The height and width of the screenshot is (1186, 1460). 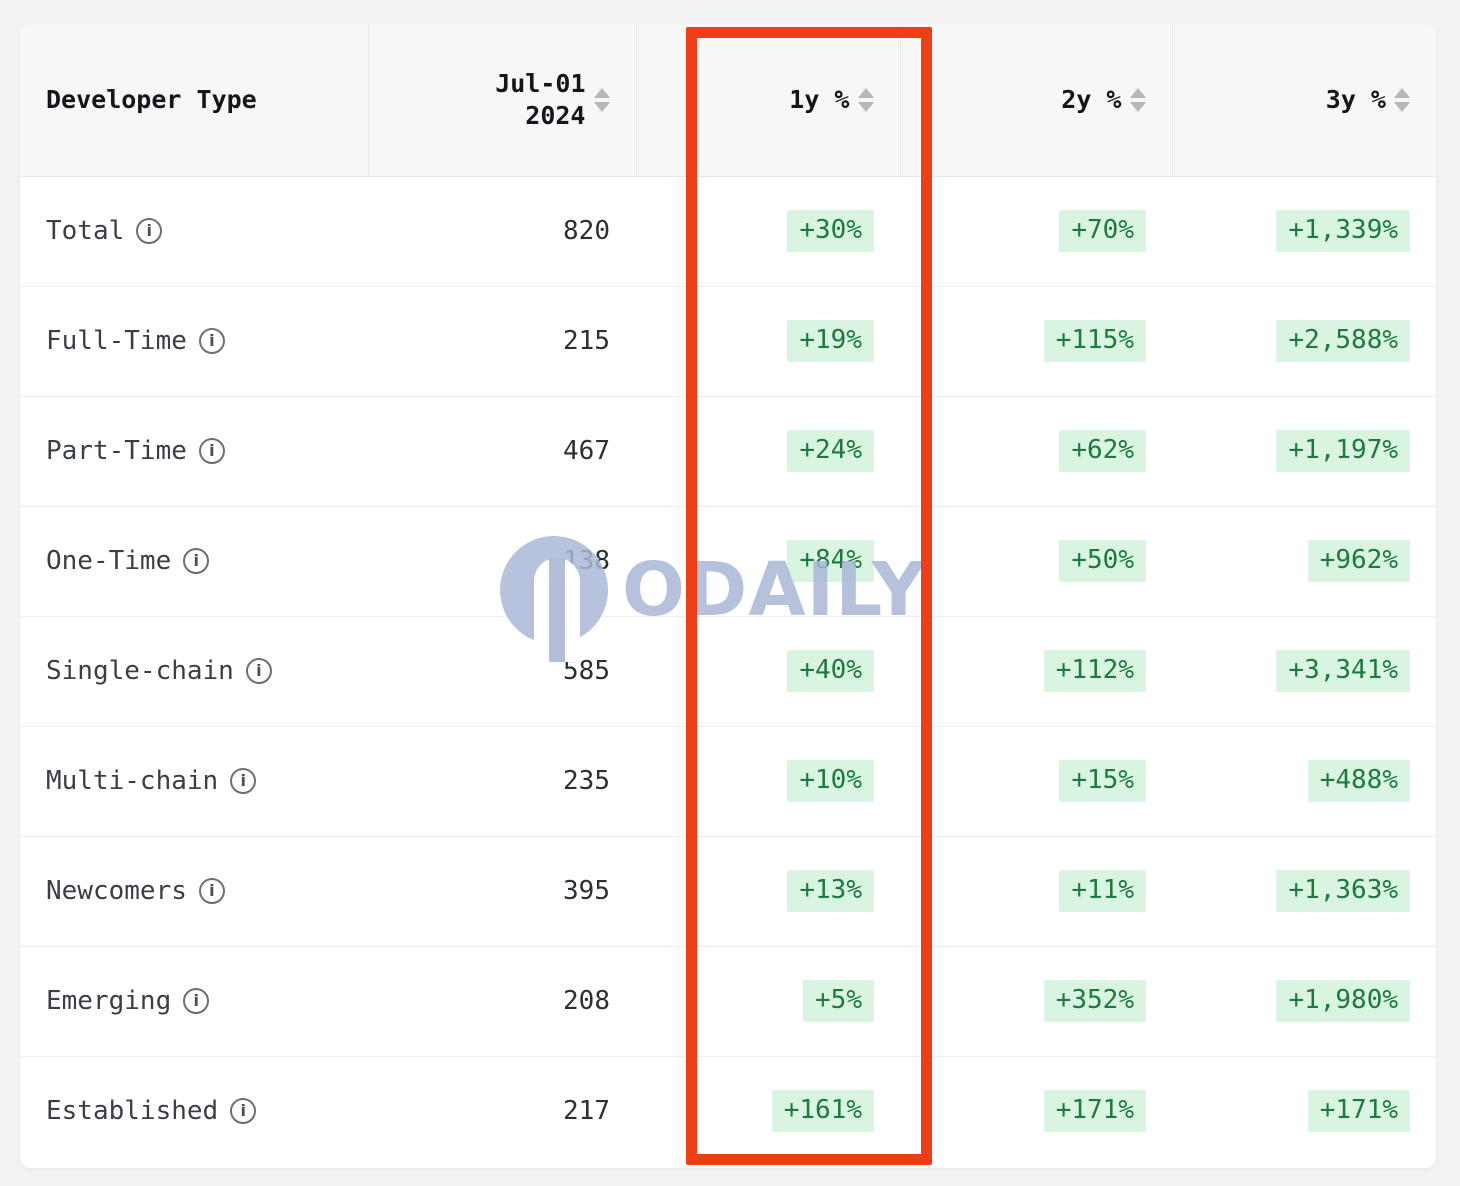 I want to click on cell-y3-pct: +2,588%, so click(x=1304, y=341).